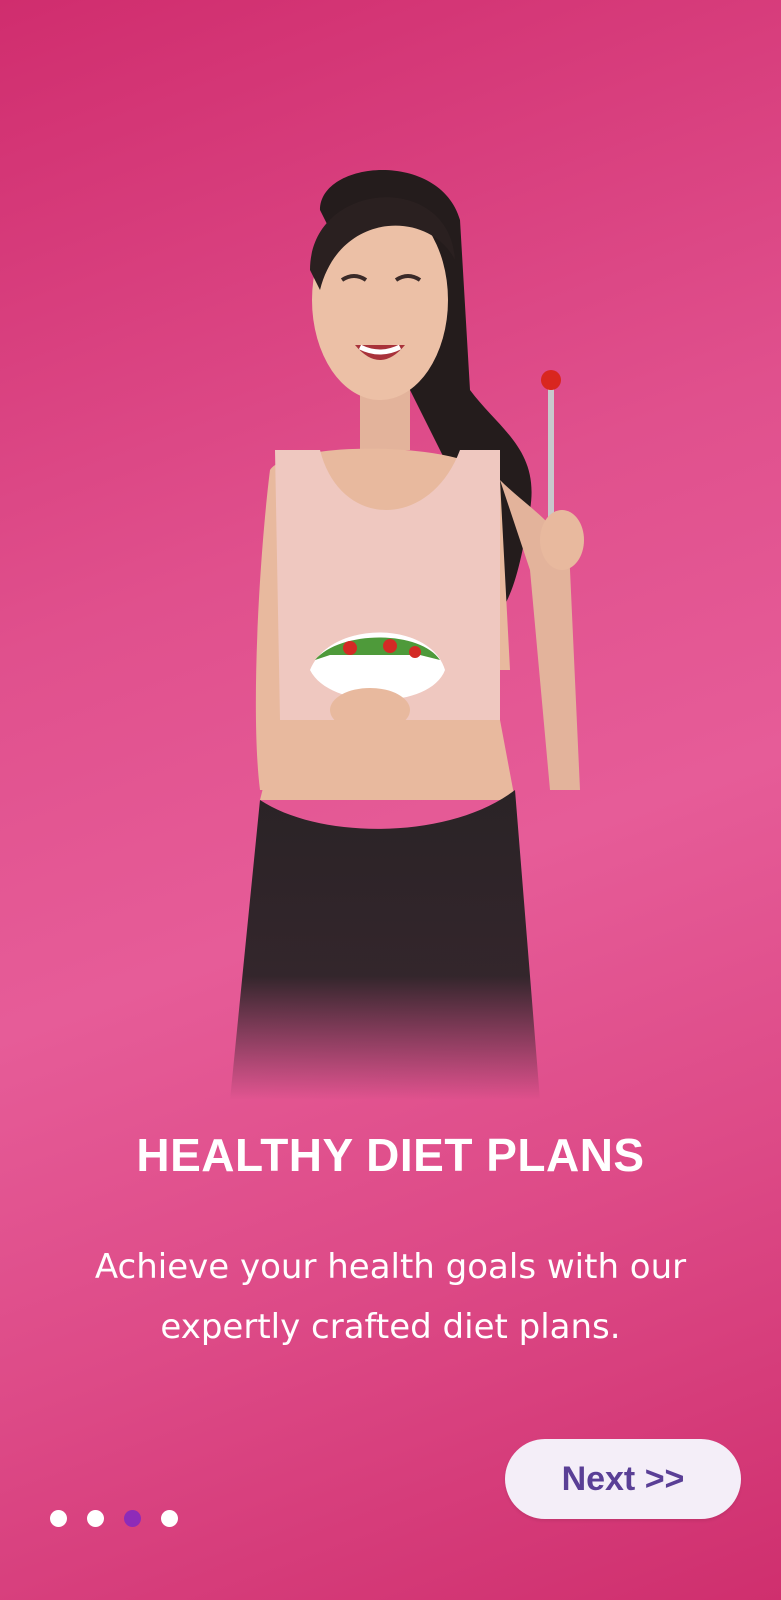  I want to click on page-dot-3-active, so click(132, 1518).